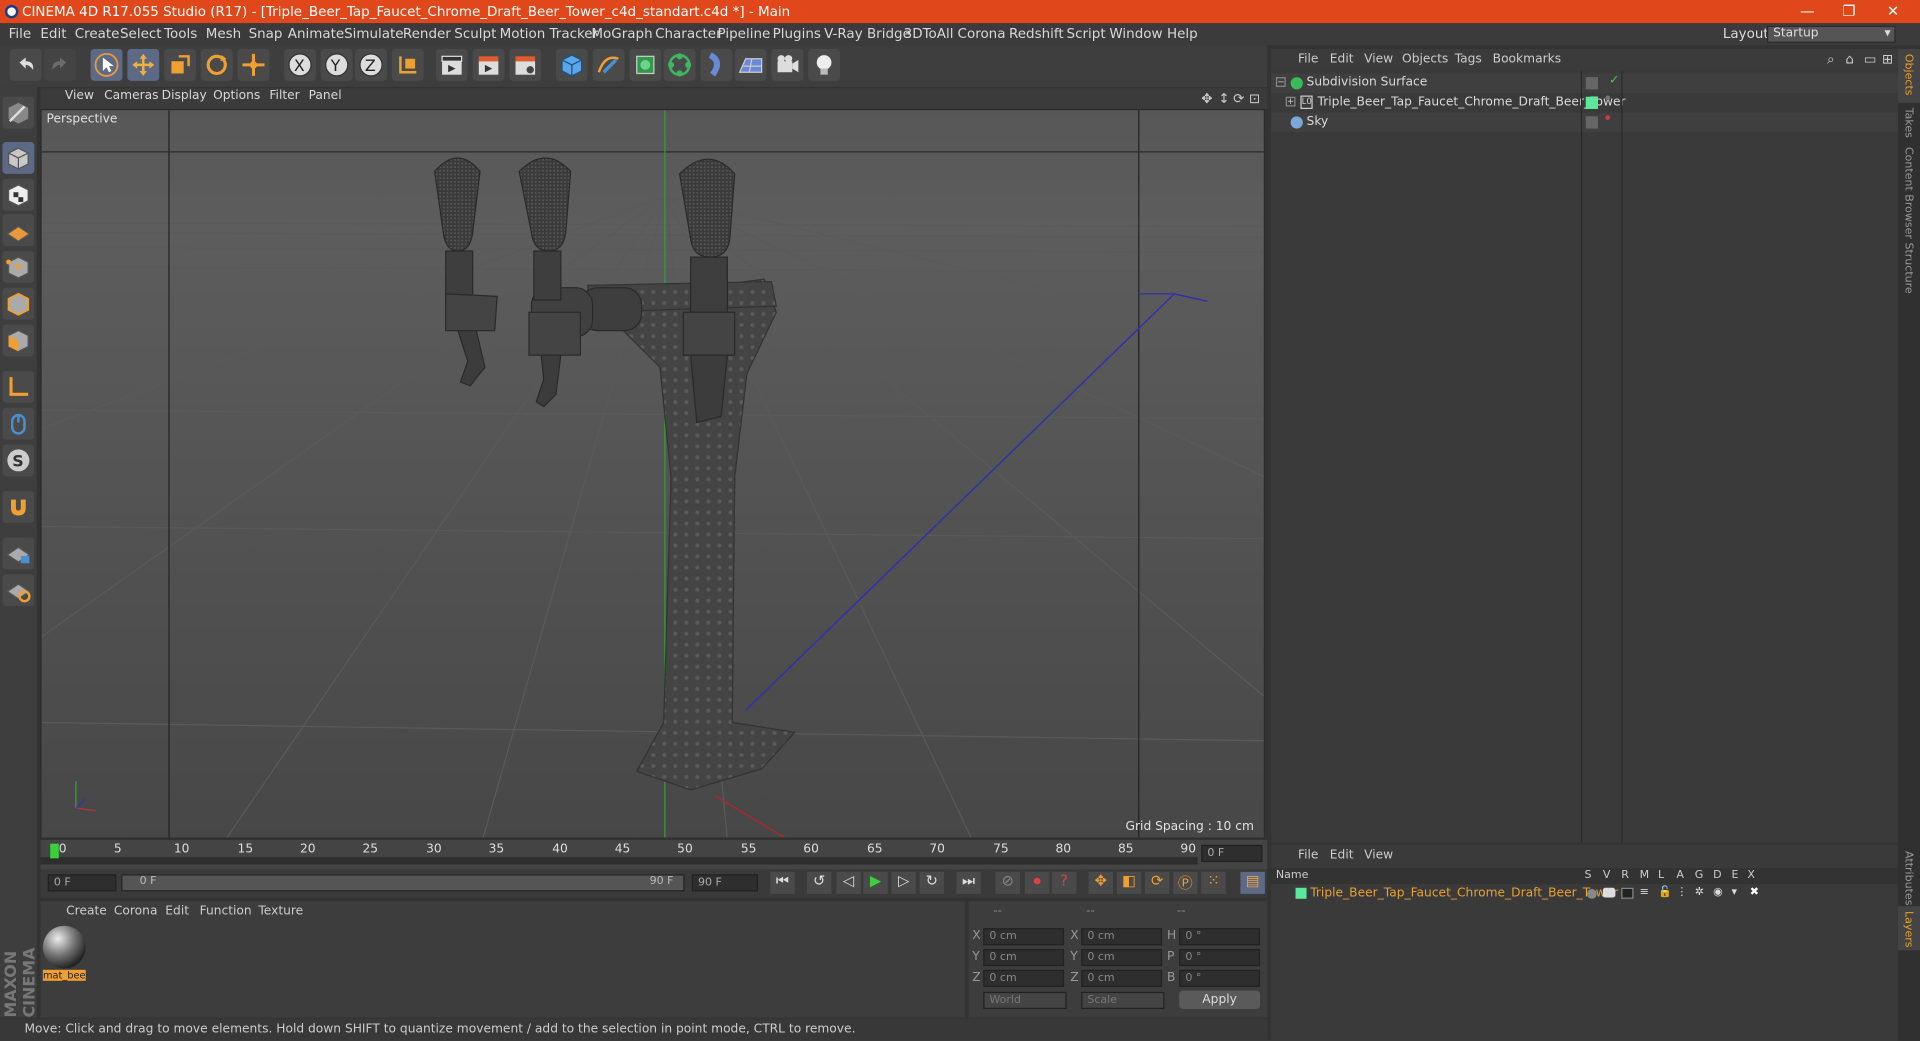 This screenshot has height=1041, width=1920. What do you see at coordinates (143, 64) in the screenshot?
I see `move-tool-button` at bounding box center [143, 64].